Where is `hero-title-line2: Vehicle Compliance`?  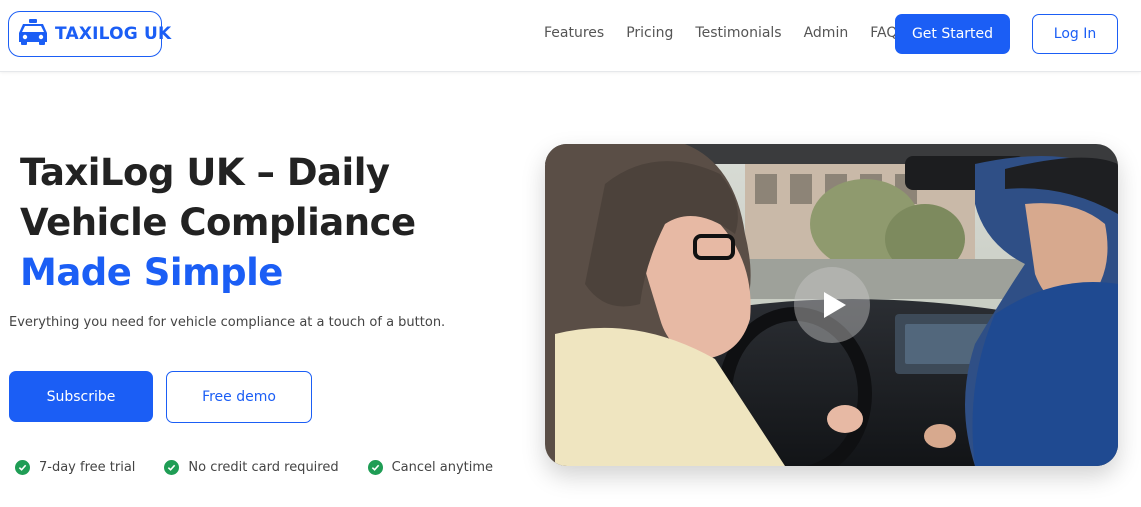 hero-title-line2: Vehicle Compliance is located at coordinates (218, 222).